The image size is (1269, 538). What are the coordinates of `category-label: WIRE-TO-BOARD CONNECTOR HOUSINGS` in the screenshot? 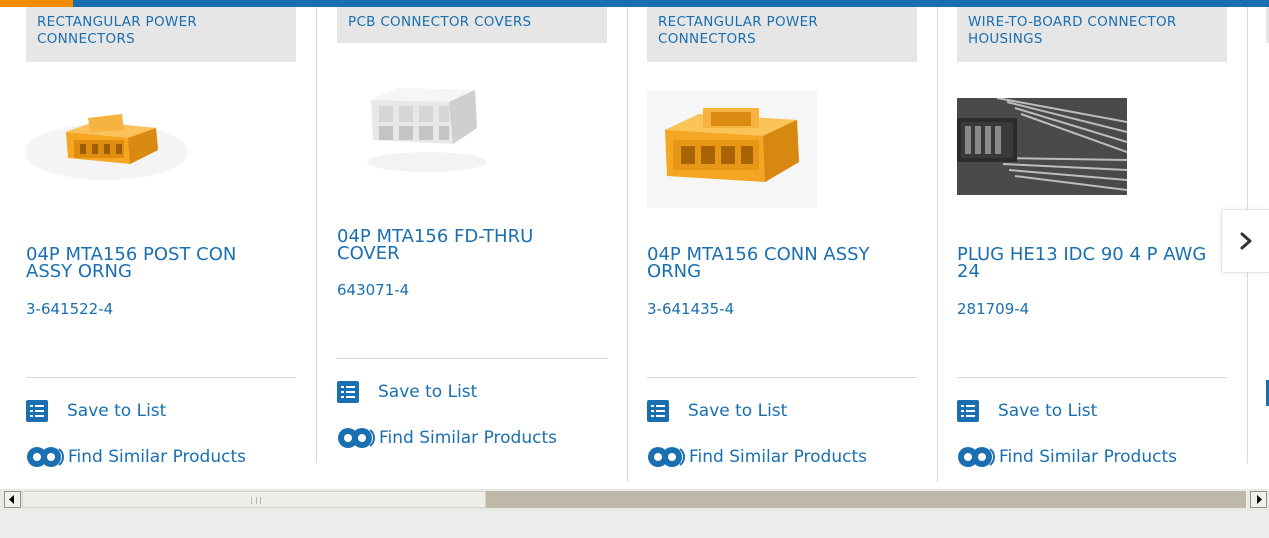 It's located at (1092, 34).